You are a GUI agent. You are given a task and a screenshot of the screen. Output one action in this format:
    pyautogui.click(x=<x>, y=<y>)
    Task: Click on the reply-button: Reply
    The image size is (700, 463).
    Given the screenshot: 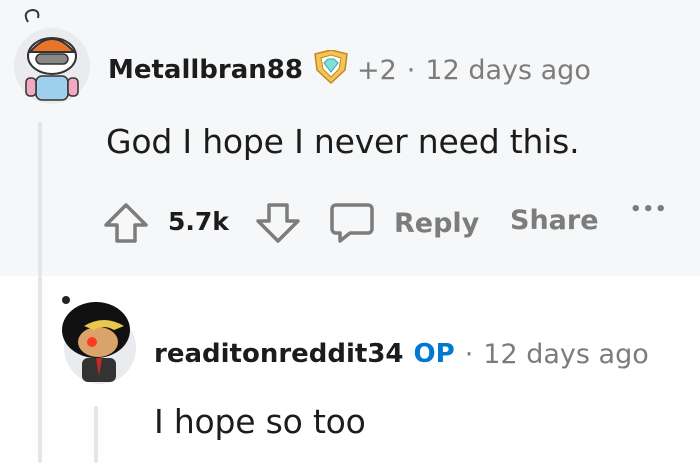 What is the action you would take?
    pyautogui.click(x=403, y=223)
    